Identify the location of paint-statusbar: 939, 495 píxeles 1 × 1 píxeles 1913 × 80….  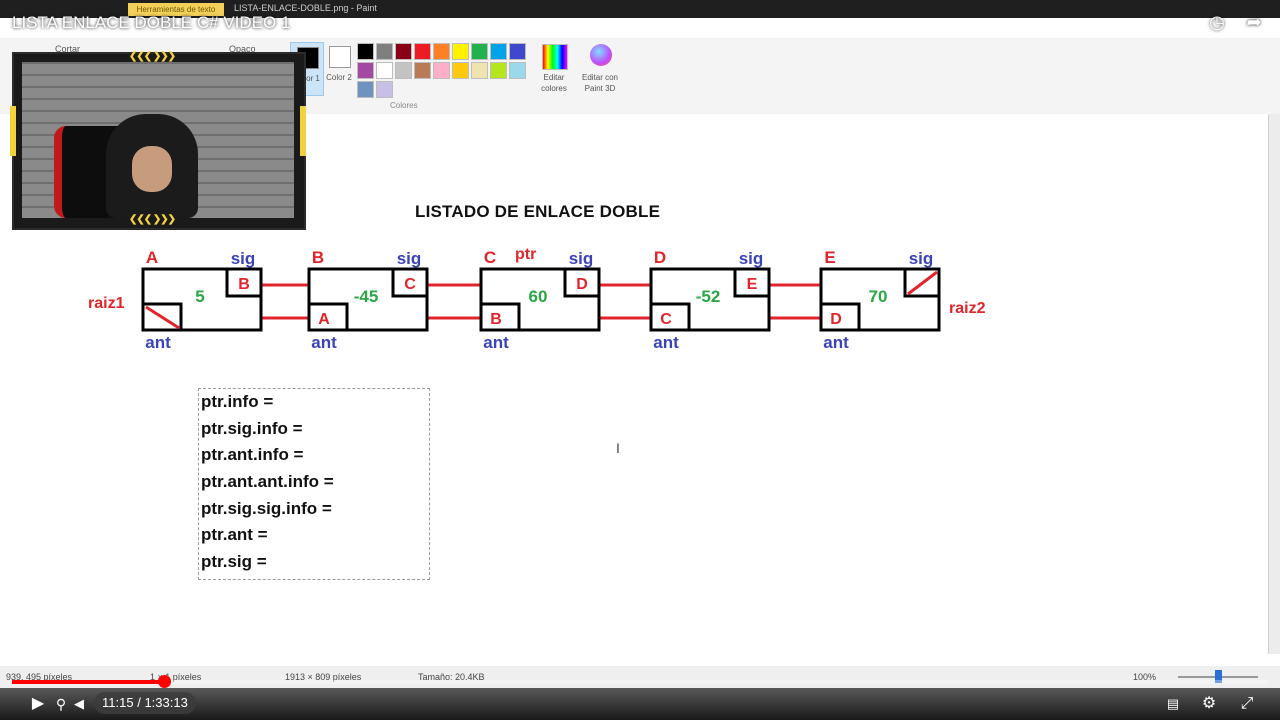
(640, 677).